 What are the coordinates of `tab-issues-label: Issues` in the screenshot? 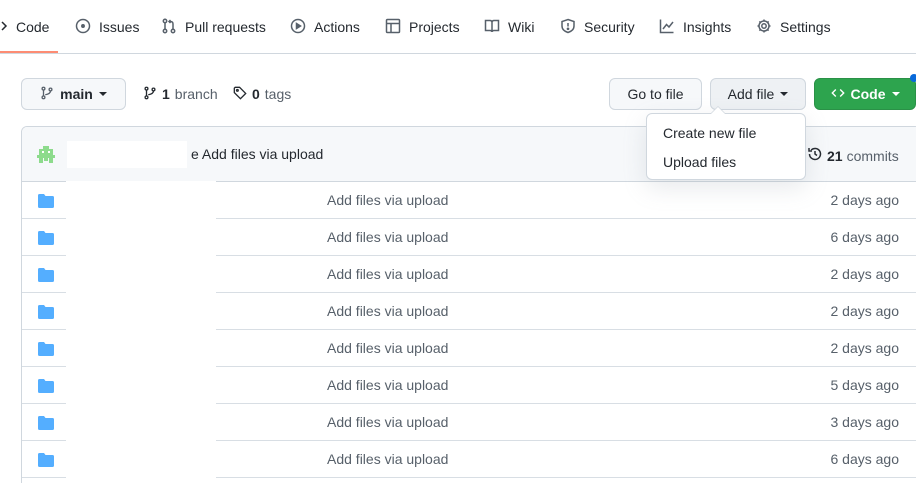 It's located at (119, 27).